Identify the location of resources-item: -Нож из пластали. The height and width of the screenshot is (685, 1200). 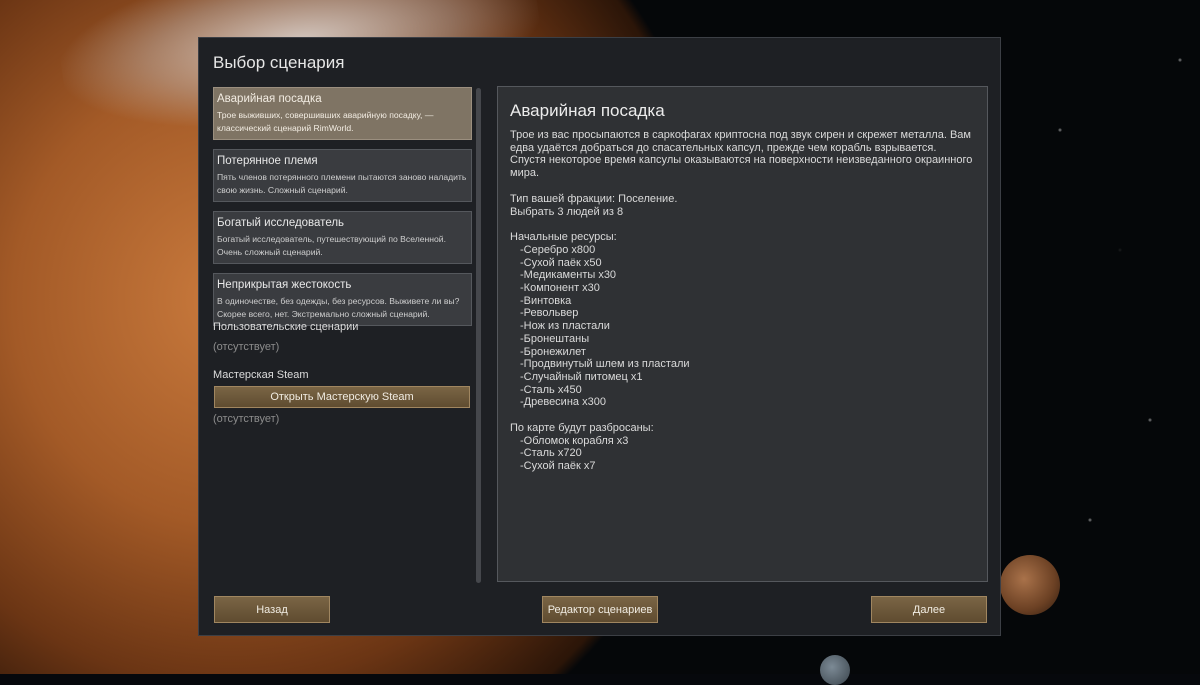
(565, 326).